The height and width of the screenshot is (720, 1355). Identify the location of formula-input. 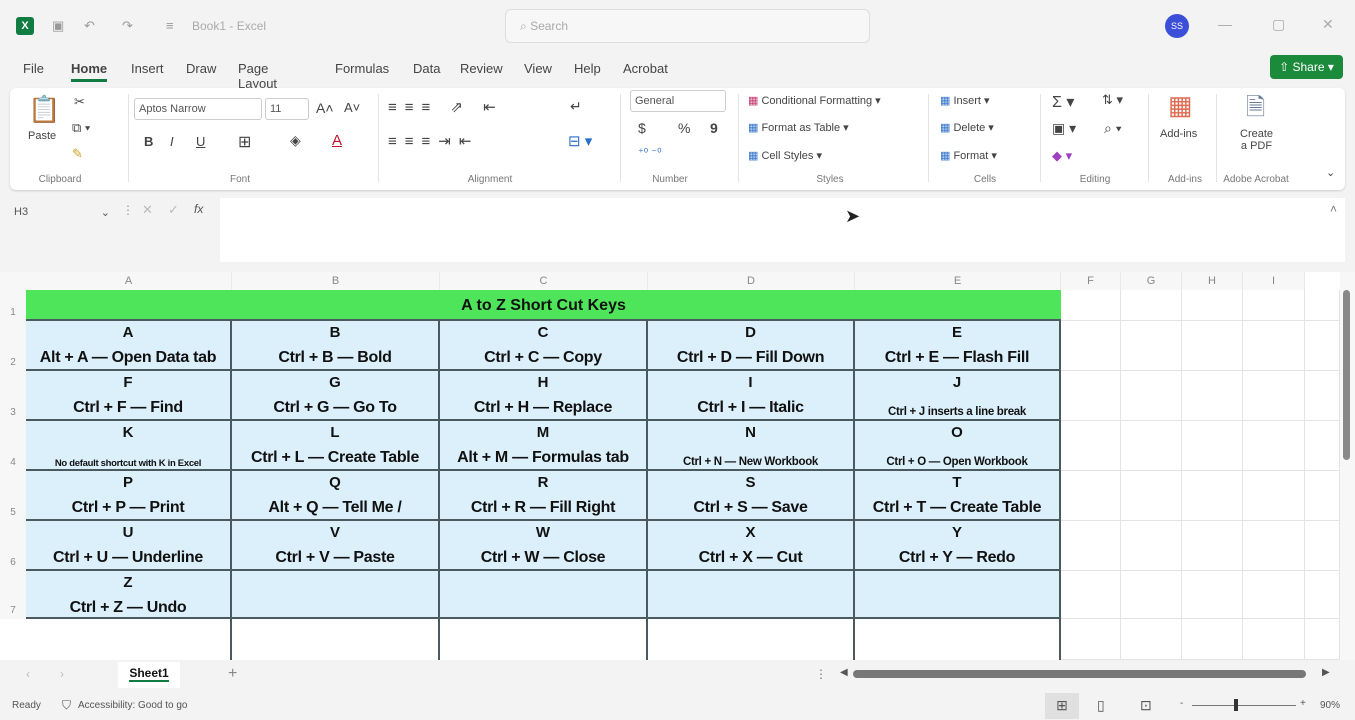
(782, 230).